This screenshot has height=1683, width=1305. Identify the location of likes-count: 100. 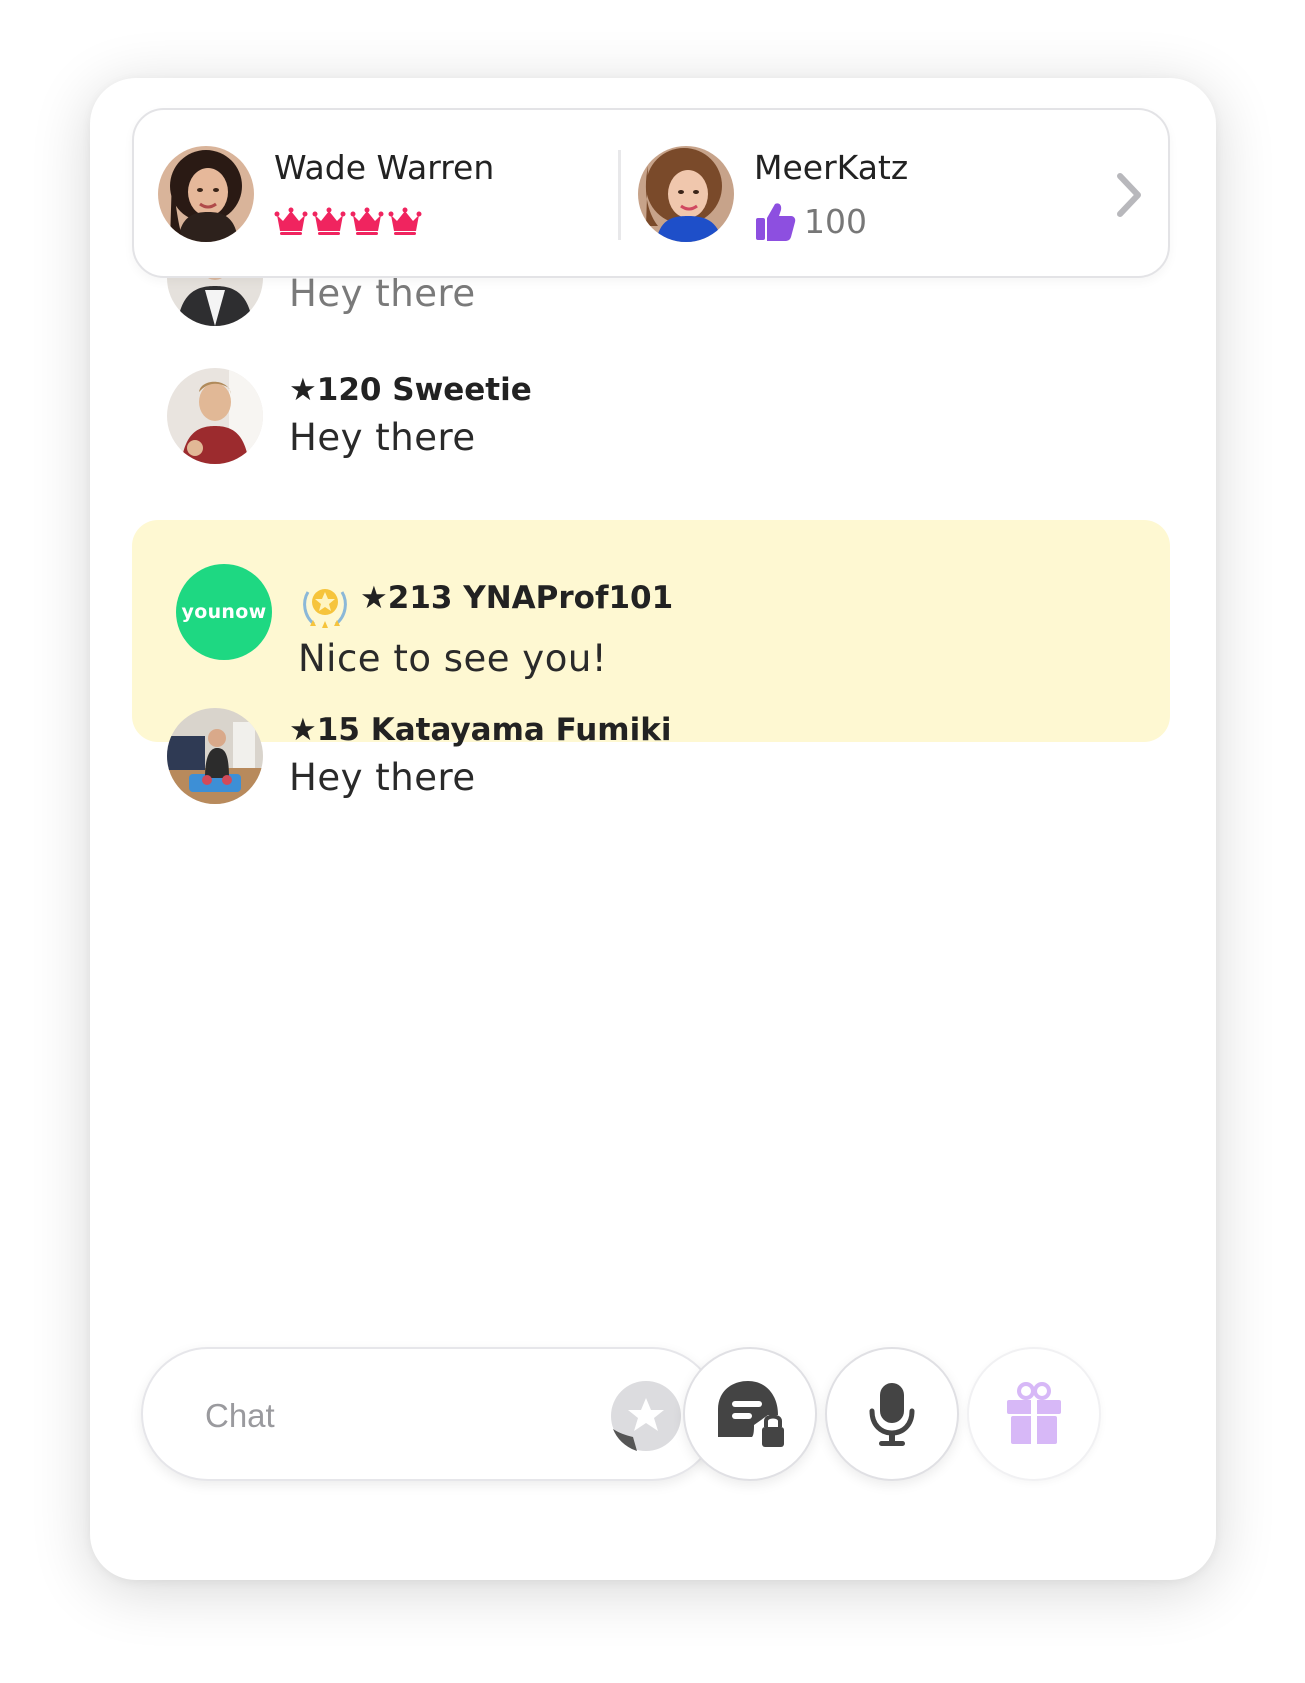
(810, 221).